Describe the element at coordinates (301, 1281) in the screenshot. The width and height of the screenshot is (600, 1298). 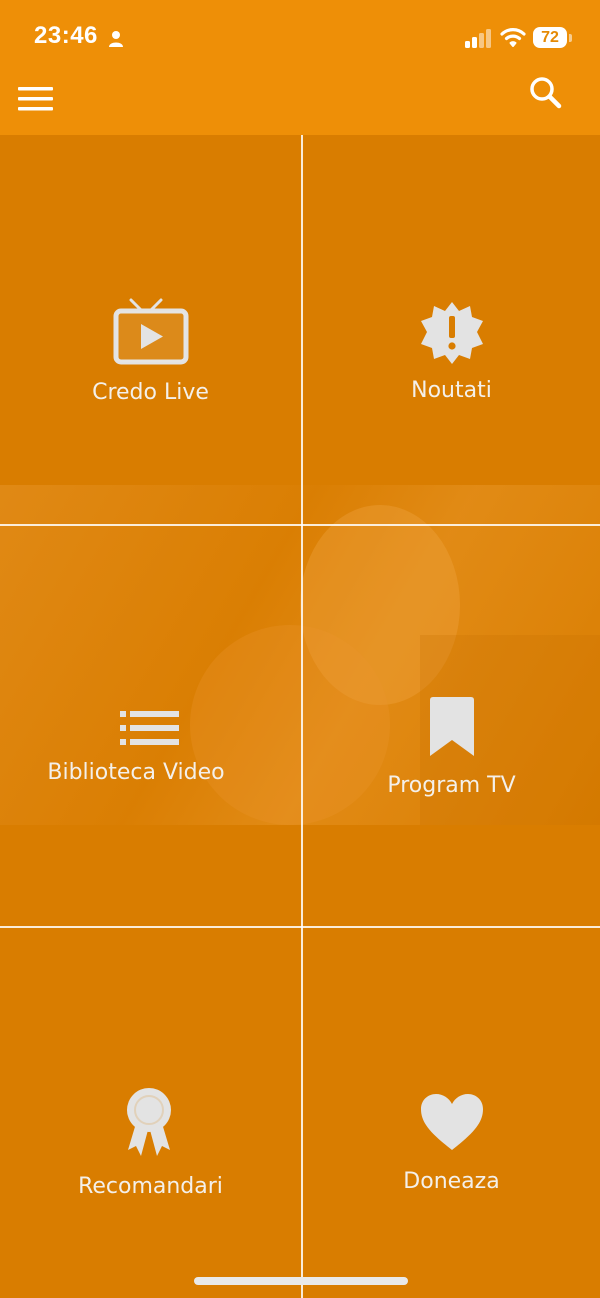
I see `home-indicator` at that location.